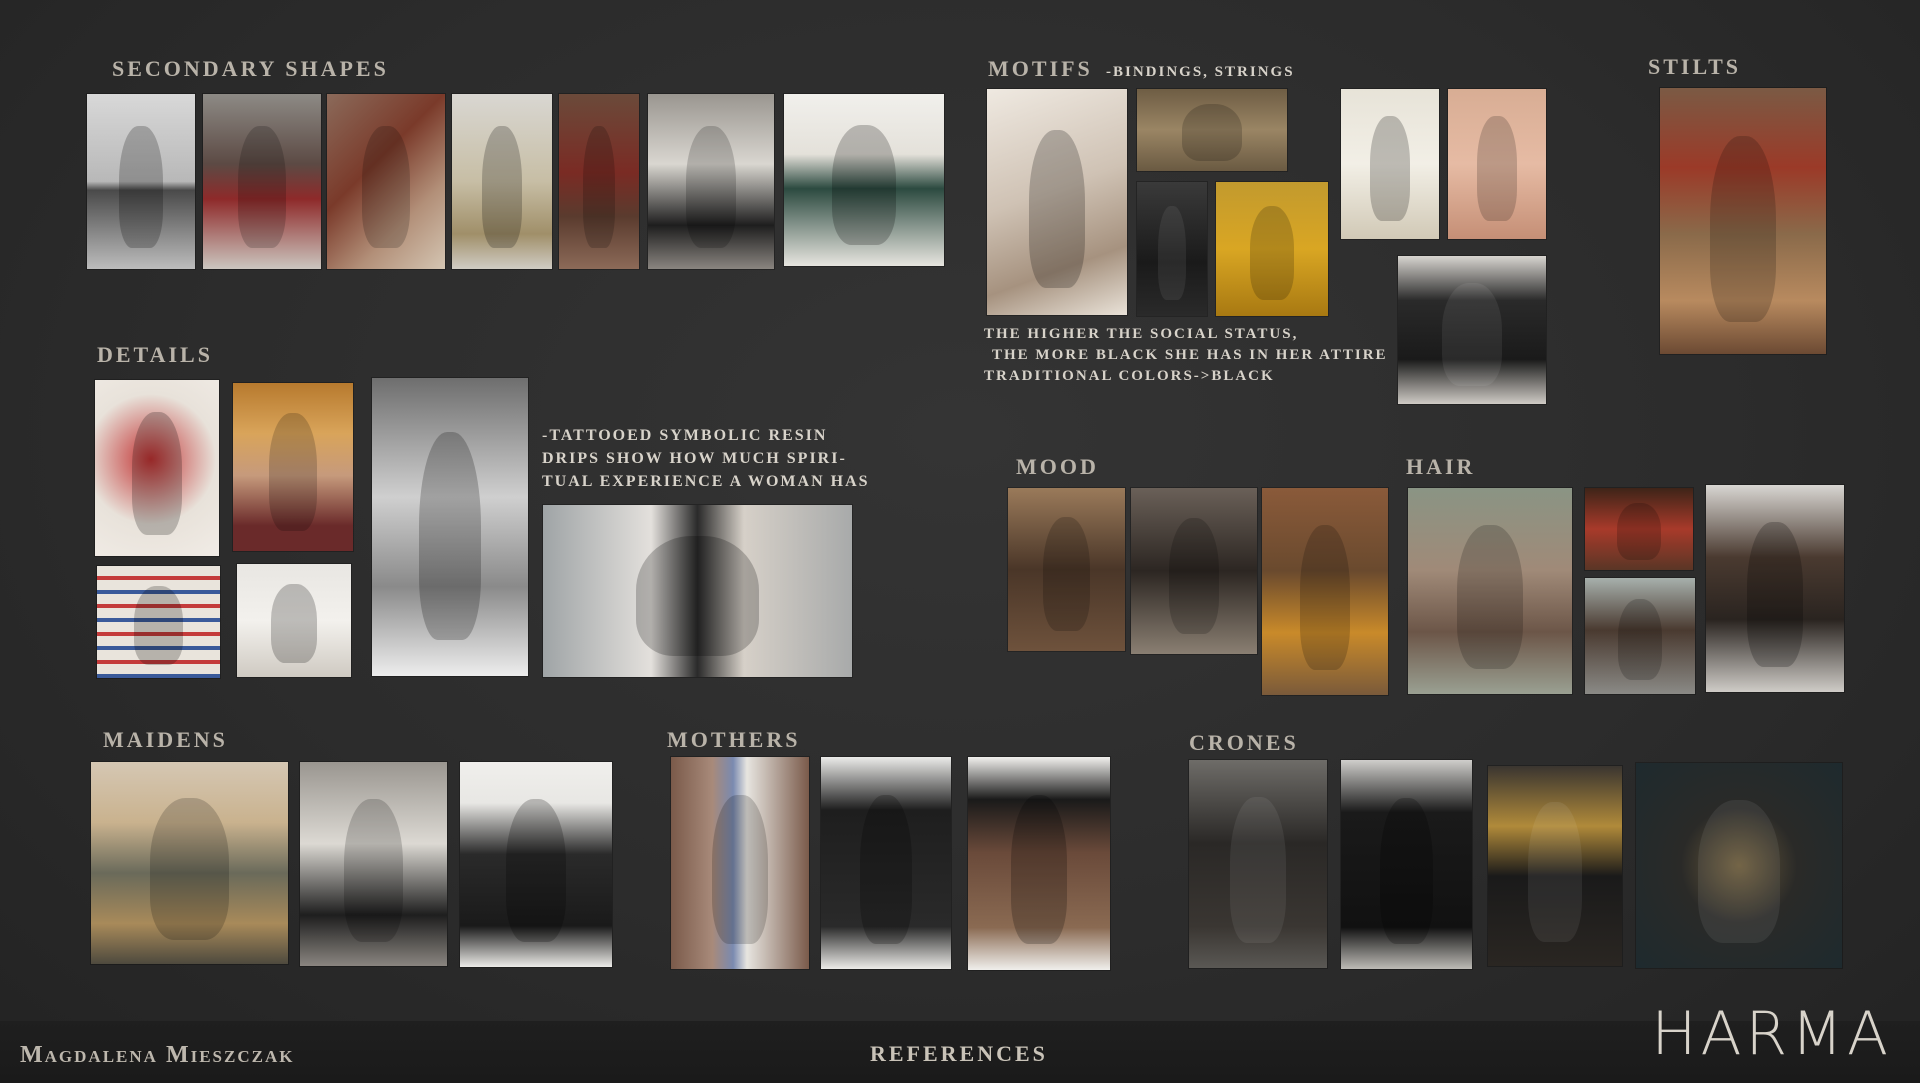 The height and width of the screenshot is (1083, 1920). I want to click on author-name: Magdalena Mieszczak, so click(157, 1055).